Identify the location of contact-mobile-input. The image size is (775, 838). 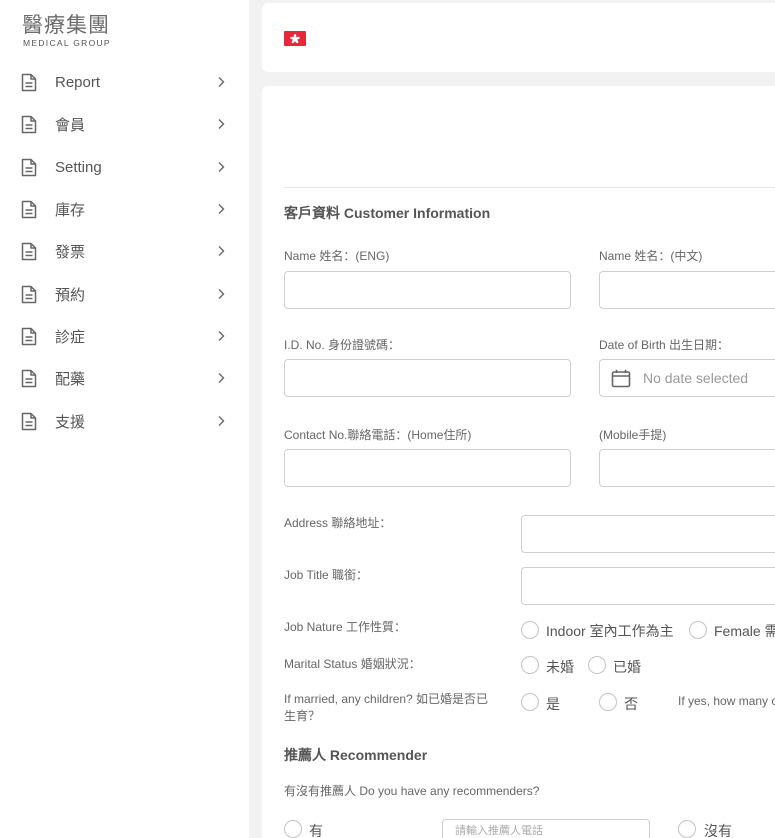
(687, 468).